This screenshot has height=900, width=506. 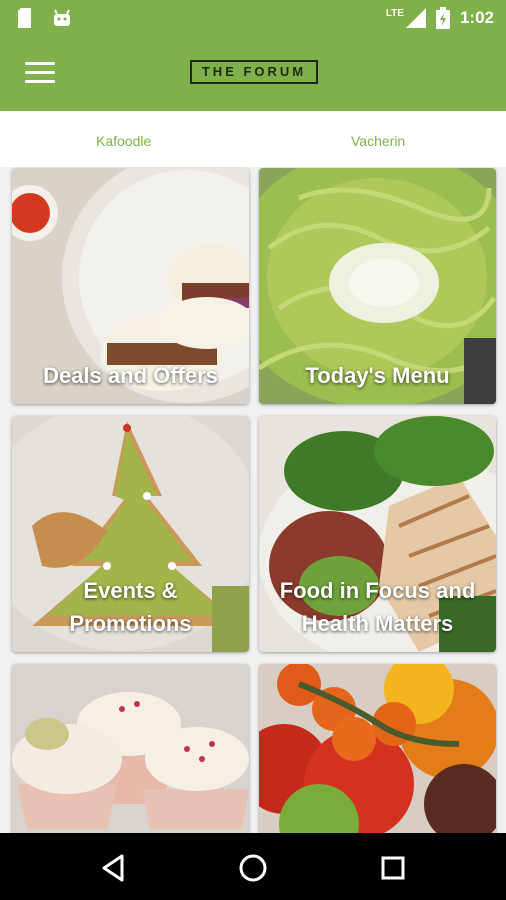 I want to click on signal-icon, so click(x=415, y=18).